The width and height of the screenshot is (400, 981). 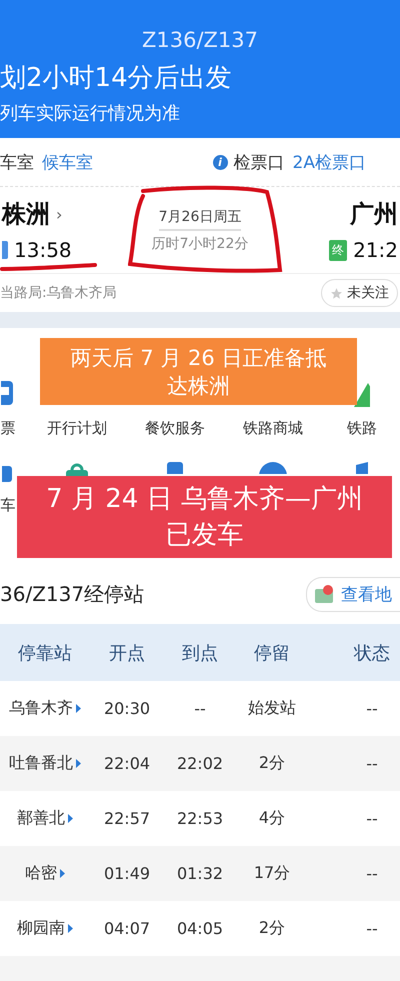 What do you see at coordinates (41, 873) in the screenshot?
I see `station-cell: 哈密` at bounding box center [41, 873].